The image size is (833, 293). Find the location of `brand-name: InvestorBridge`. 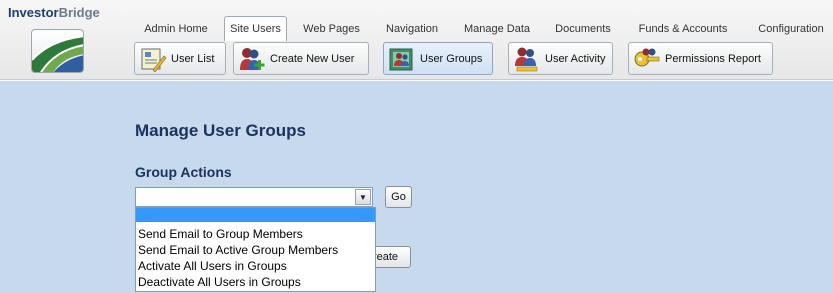

brand-name: InvestorBridge is located at coordinates (54, 12).